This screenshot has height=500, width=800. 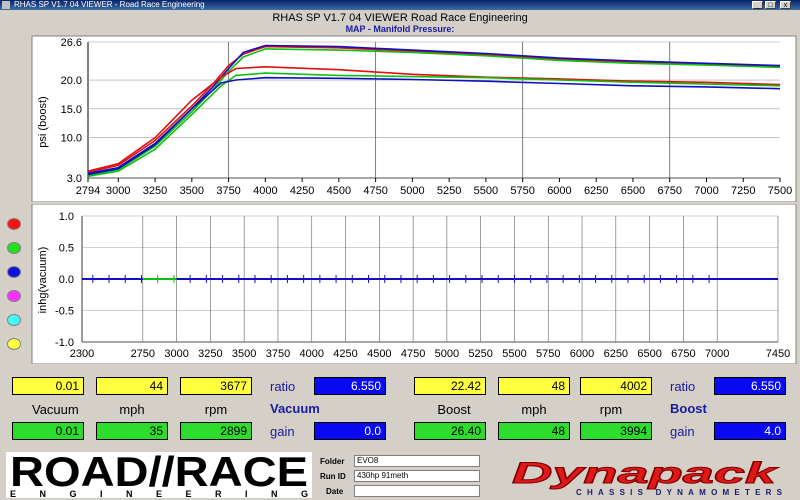 What do you see at coordinates (450, 386) in the screenshot?
I see `boost-live-value: 22.42` at bounding box center [450, 386].